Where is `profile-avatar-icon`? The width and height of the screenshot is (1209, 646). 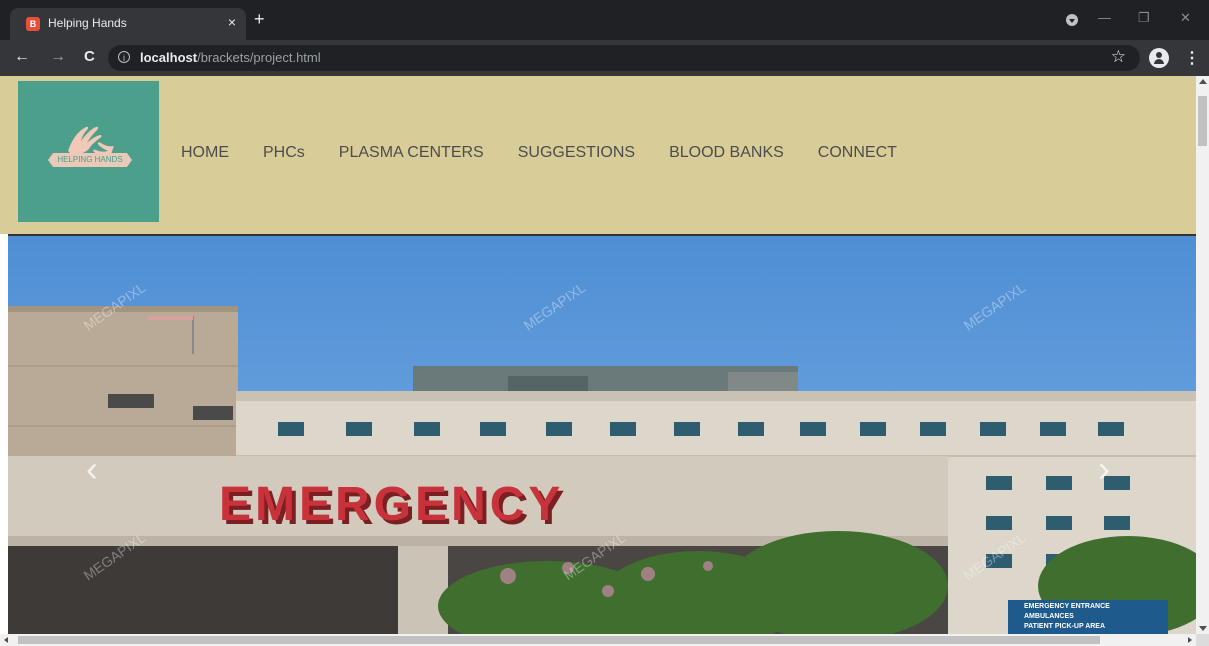
profile-avatar-icon is located at coordinates (1159, 58).